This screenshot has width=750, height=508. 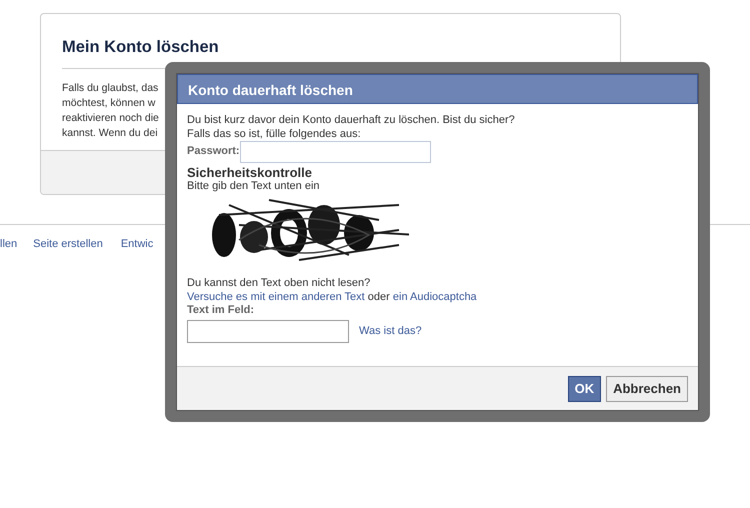 What do you see at coordinates (249, 173) in the screenshot?
I see `section-heading: Sicherheitskontrolle` at bounding box center [249, 173].